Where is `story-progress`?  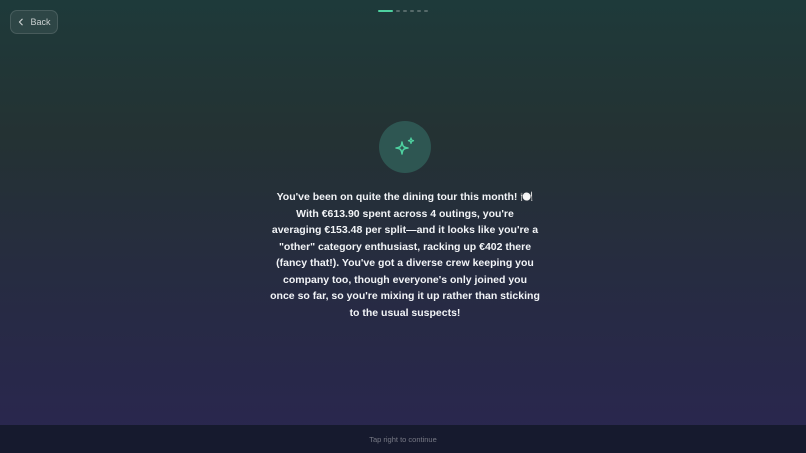
story-progress is located at coordinates (403, 11).